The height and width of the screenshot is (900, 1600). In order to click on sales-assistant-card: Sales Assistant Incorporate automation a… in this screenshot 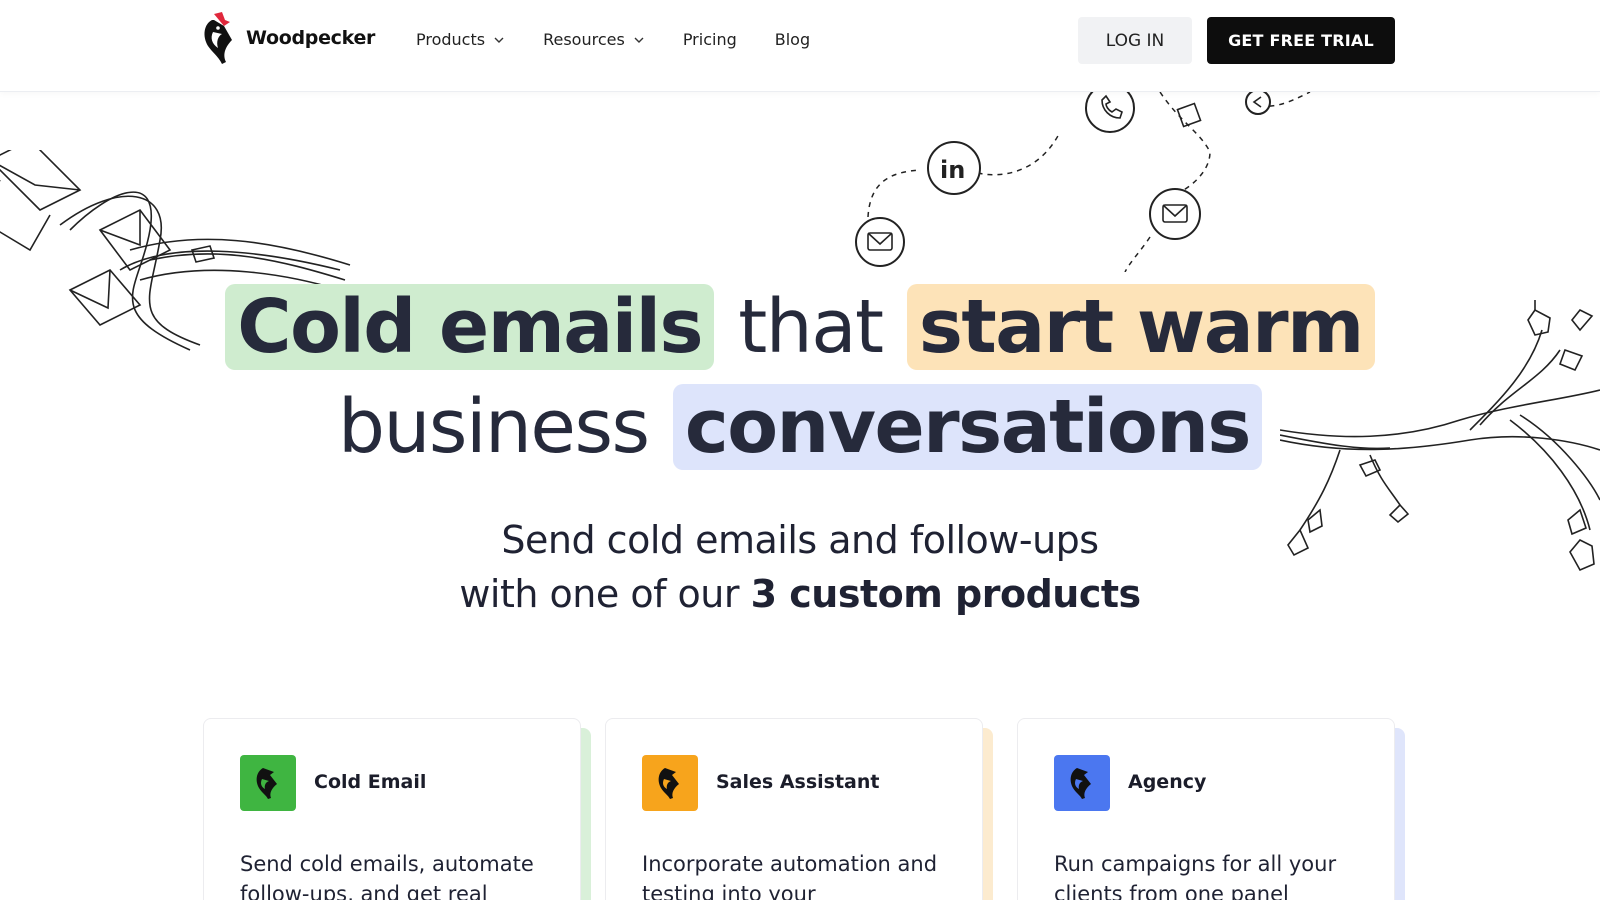, I will do `click(794, 809)`.